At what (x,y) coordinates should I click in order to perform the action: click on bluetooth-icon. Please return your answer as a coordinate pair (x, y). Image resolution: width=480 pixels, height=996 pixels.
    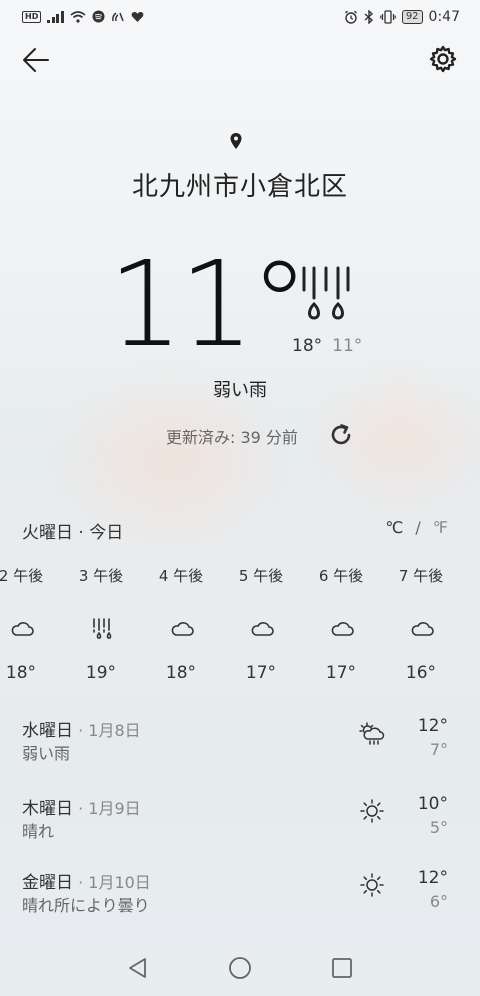
    Looking at the image, I should click on (368, 17).